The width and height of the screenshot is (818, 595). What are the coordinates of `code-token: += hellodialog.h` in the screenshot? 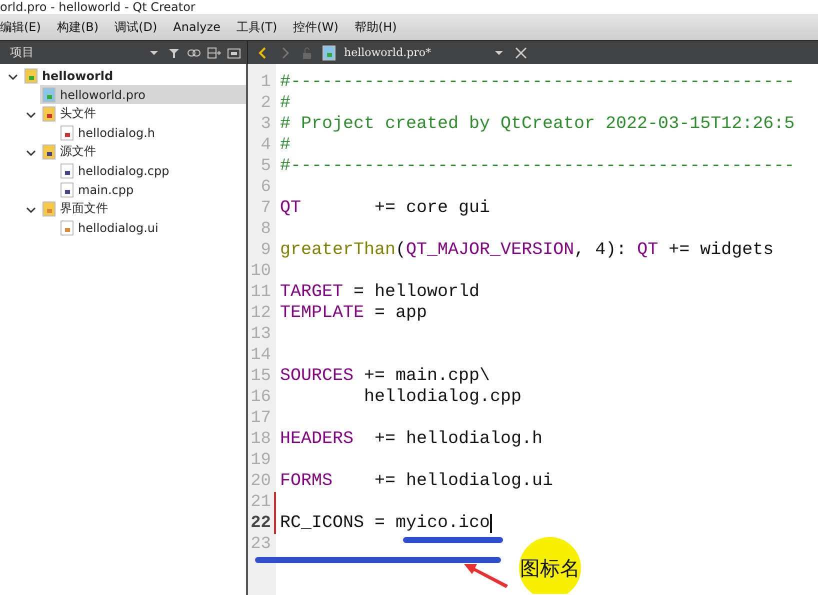 It's located at (458, 439).